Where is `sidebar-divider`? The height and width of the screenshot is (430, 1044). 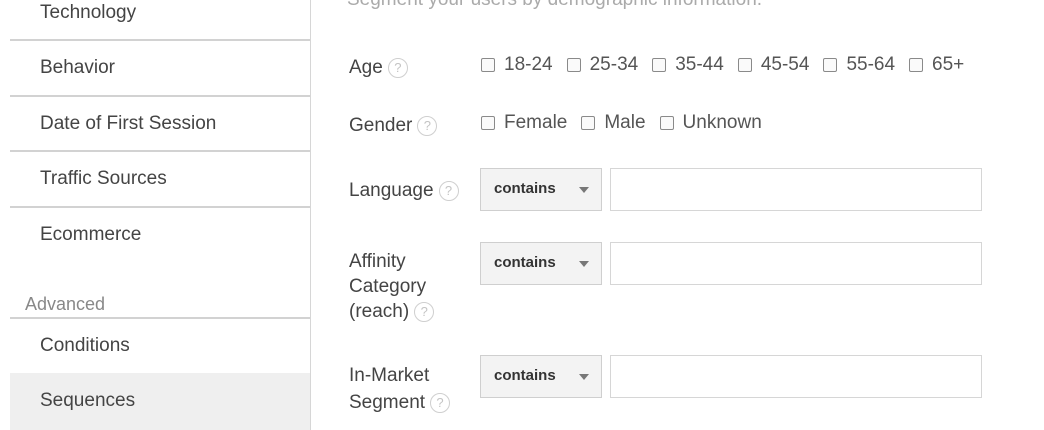 sidebar-divider is located at coordinates (310, 215).